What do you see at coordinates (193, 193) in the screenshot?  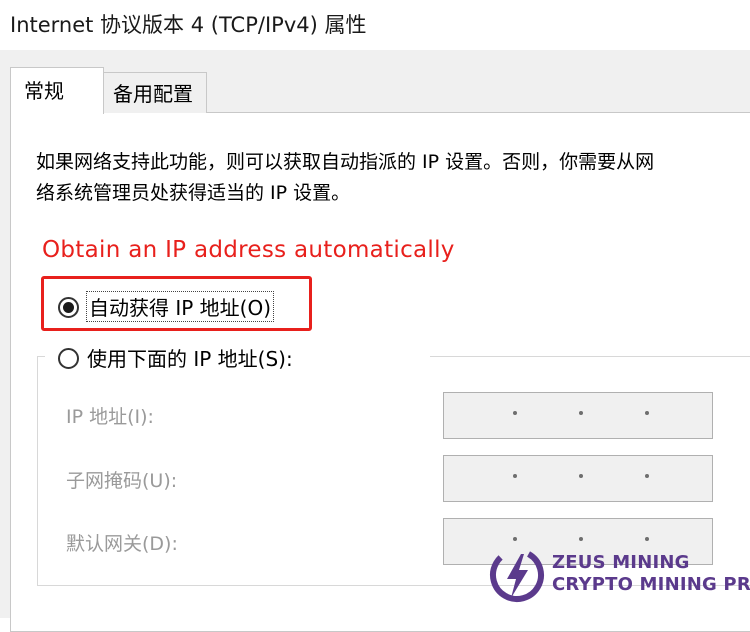 I see `description-line-2: 络系统管理员处获得适当的 IP 设置。` at bounding box center [193, 193].